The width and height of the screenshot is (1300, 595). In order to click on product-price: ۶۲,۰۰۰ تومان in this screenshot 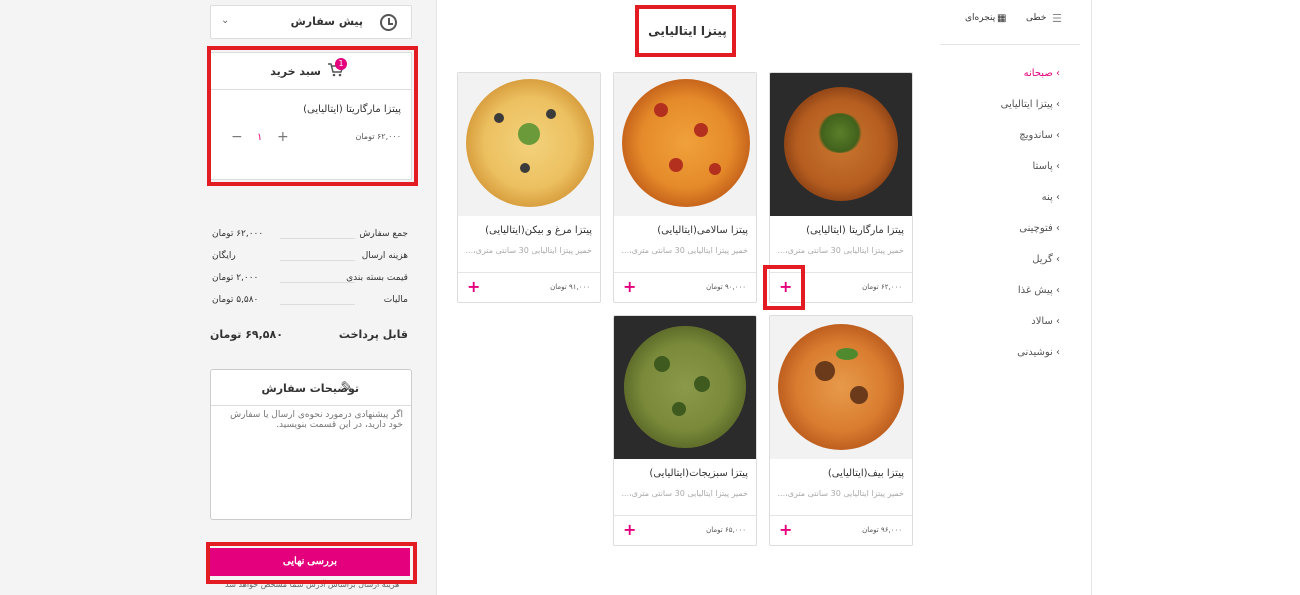, I will do `click(882, 287)`.